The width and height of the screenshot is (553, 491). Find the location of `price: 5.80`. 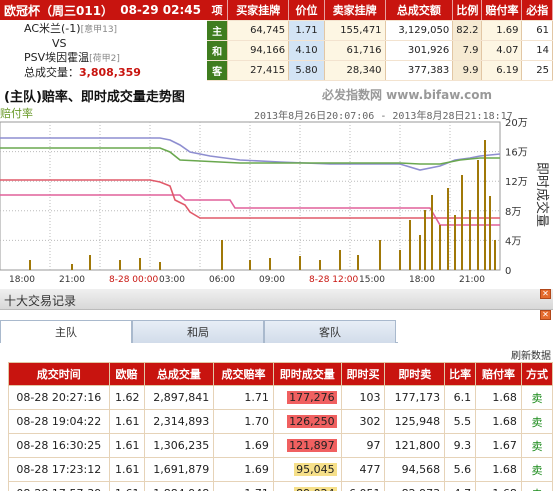

price: 5.80 is located at coordinates (306, 70).